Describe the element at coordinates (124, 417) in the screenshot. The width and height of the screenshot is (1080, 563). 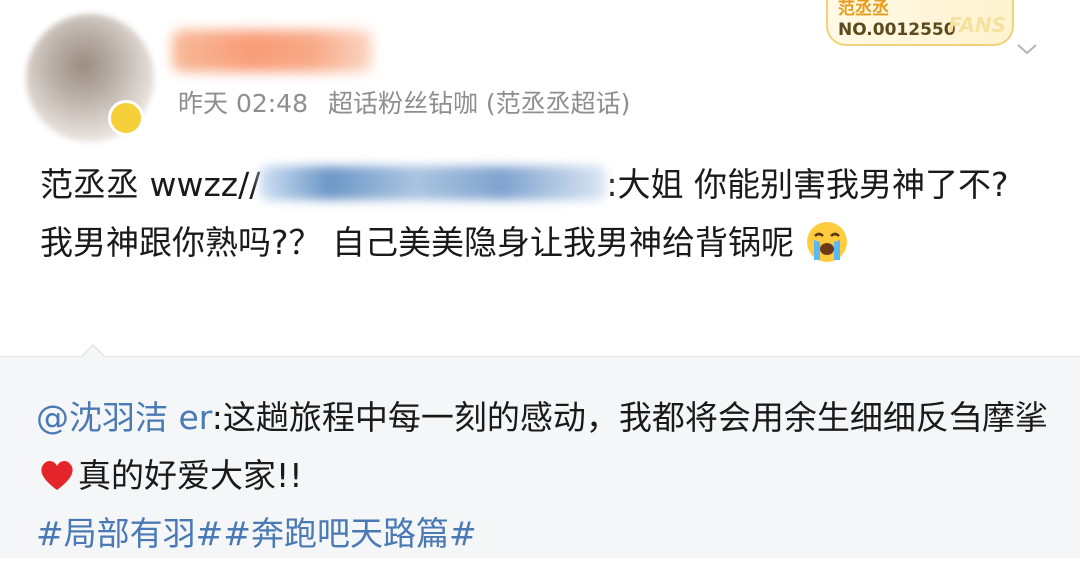
I see `repost-mention: @沈羽洁 er` at that location.